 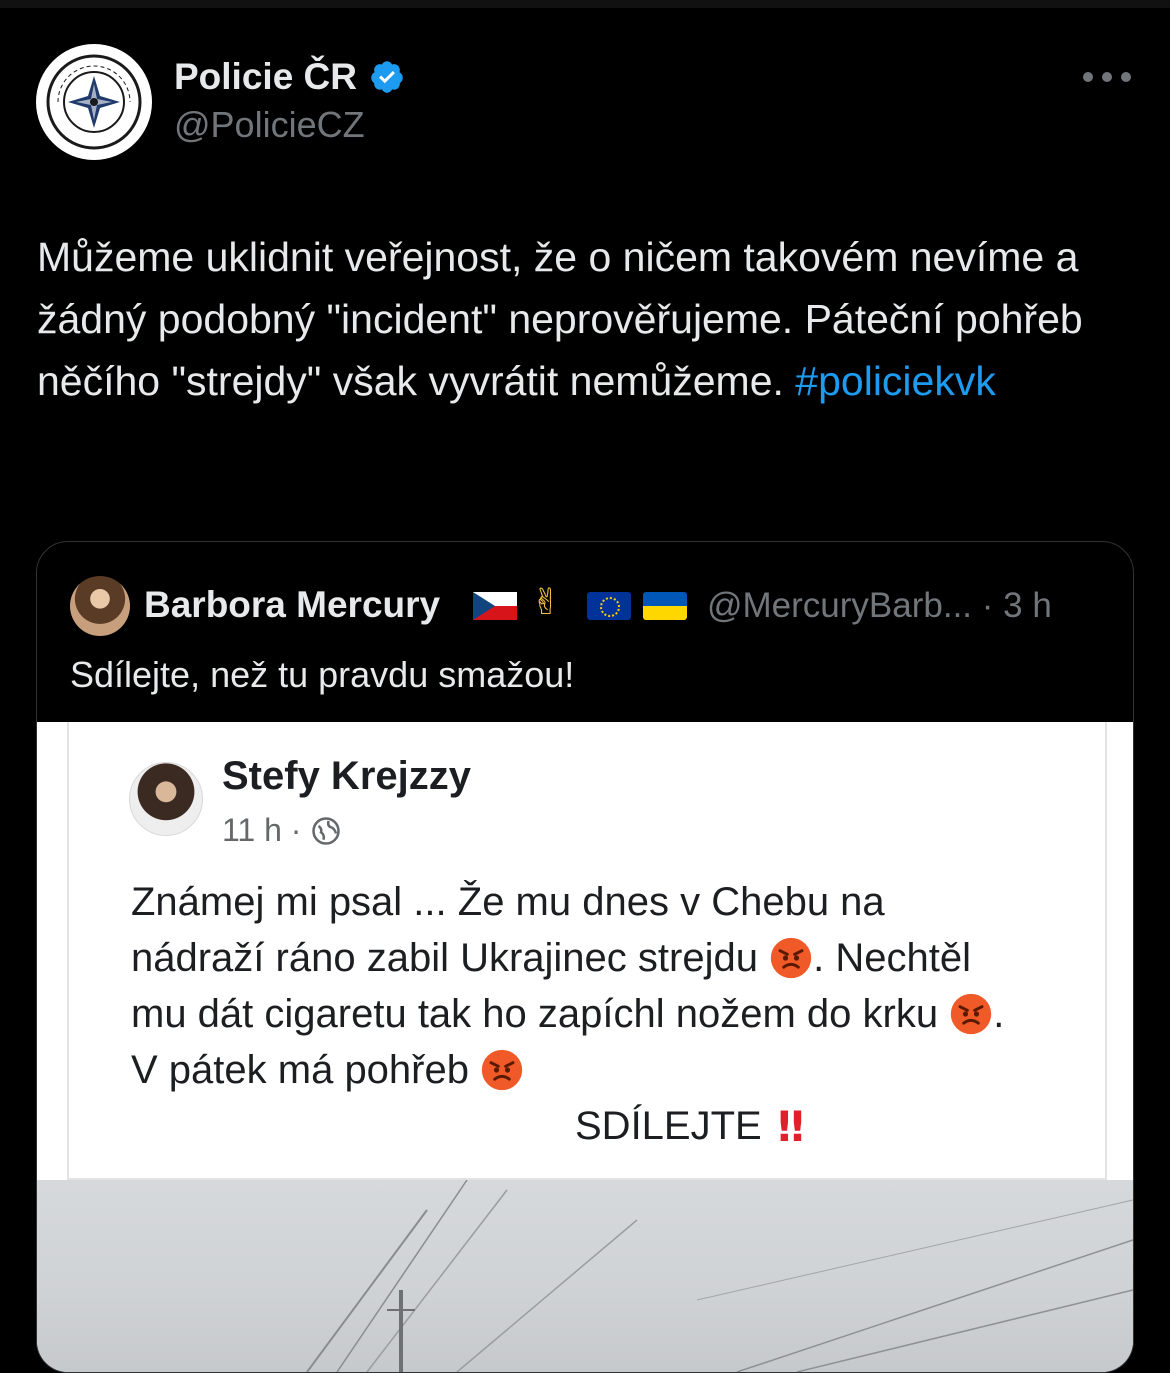 I want to click on fb-share-line: SDÍLEJTE ‼, so click(x=689, y=1126).